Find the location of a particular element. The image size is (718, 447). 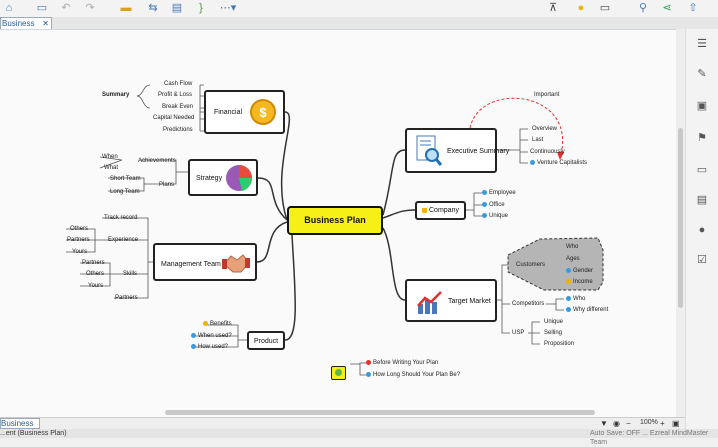

skills: Skills is located at coordinates (130, 274).